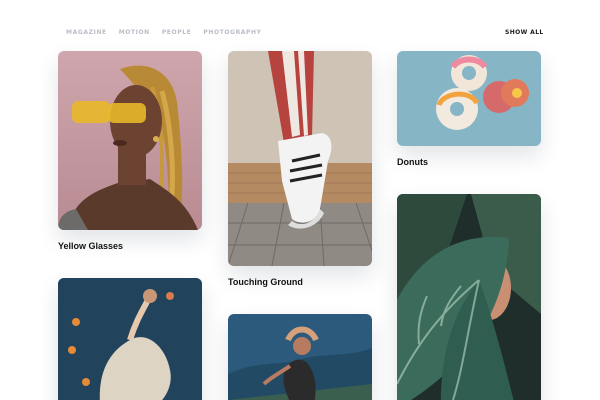  What do you see at coordinates (265, 282) in the screenshot?
I see `card-title: Touching Ground` at bounding box center [265, 282].